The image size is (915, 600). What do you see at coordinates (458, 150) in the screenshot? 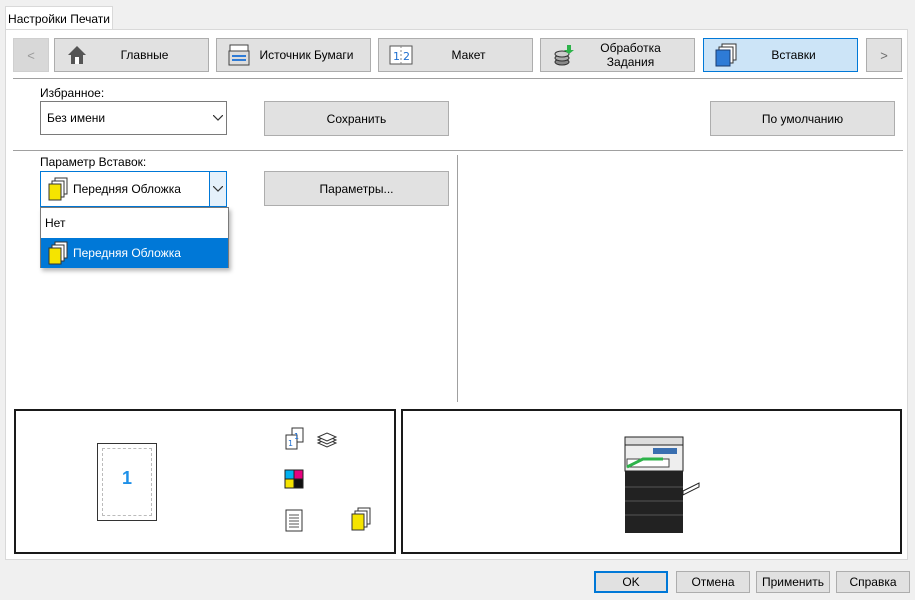
I see `section-divider` at bounding box center [458, 150].